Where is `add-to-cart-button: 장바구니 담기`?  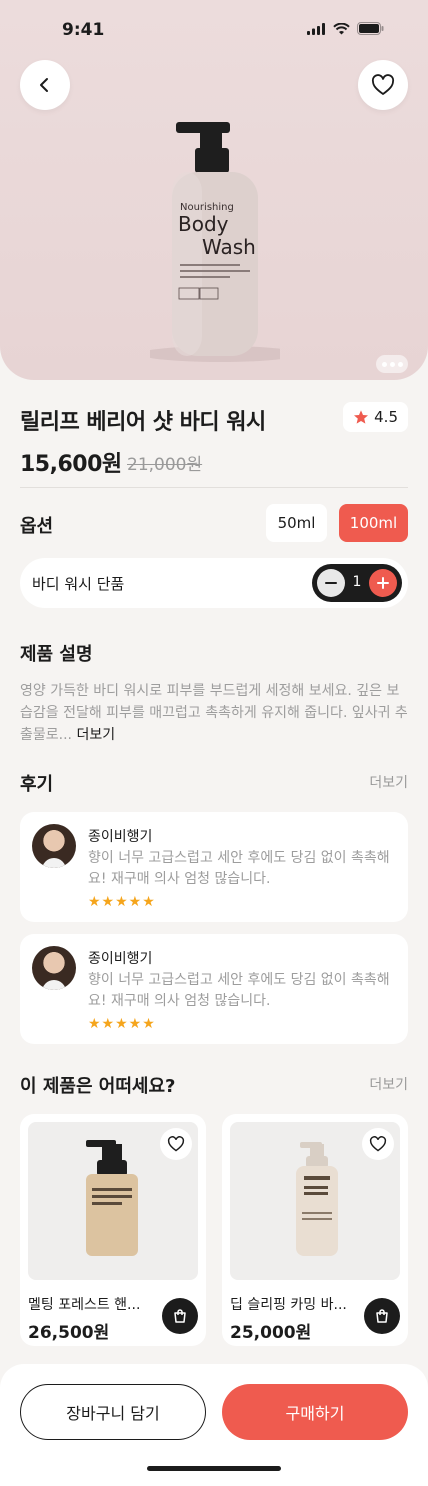 add-to-cart-button: 장바구니 담기 is located at coordinates (113, 1412).